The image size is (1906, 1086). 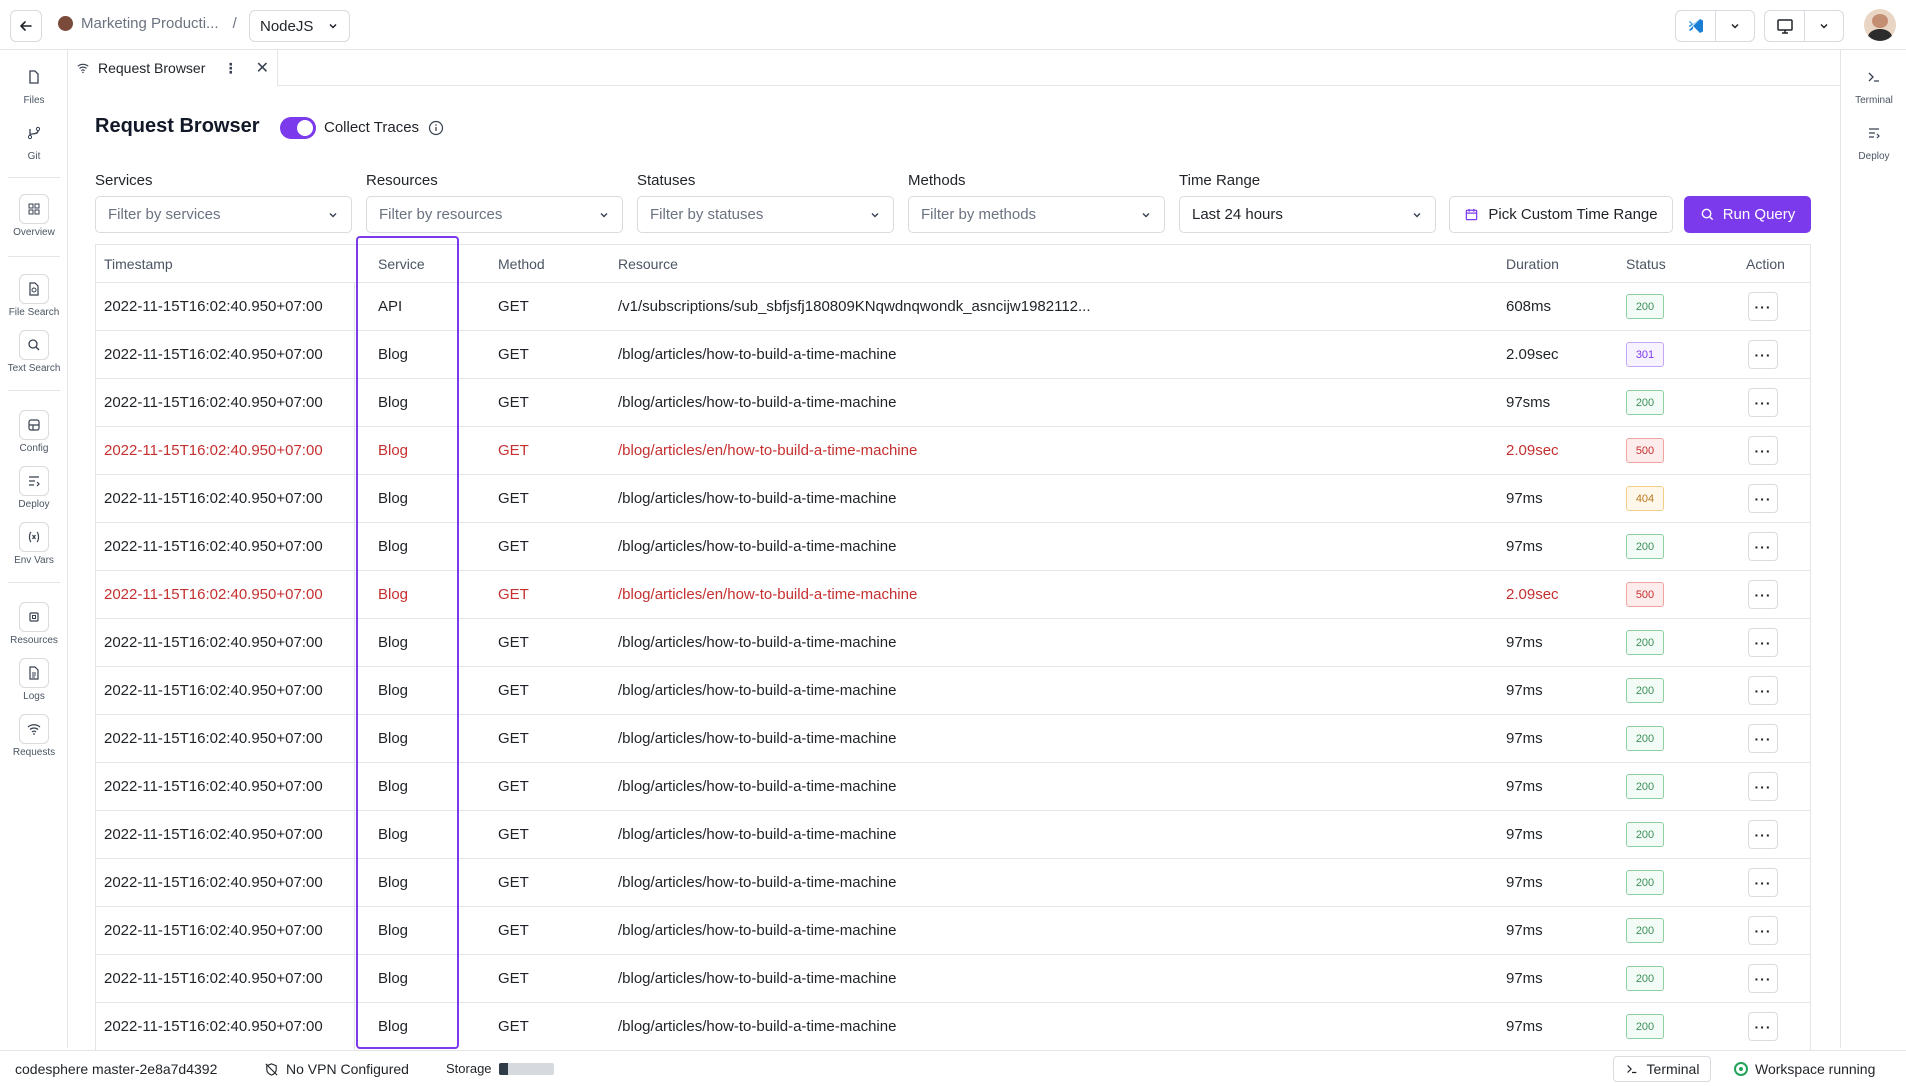 I want to click on vpn-status: No VPN Configured, so click(x=336, y=1069).